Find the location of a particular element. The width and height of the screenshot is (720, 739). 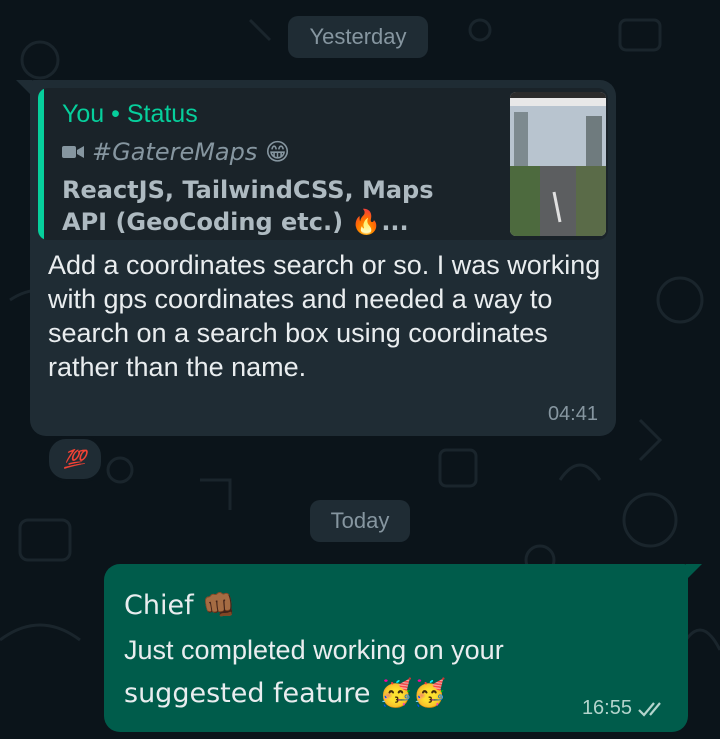

date-divider-today: Today is located at coordinates (360, 521).